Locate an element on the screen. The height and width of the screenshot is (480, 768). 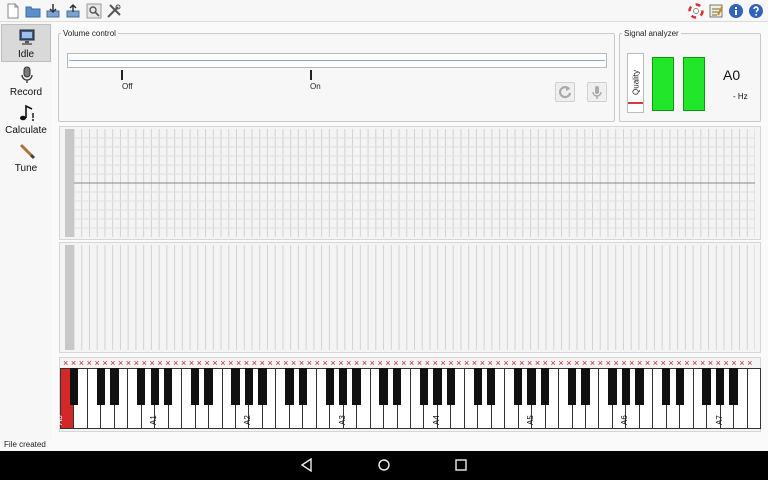
tools-icon is located at coordinates (114, 11).